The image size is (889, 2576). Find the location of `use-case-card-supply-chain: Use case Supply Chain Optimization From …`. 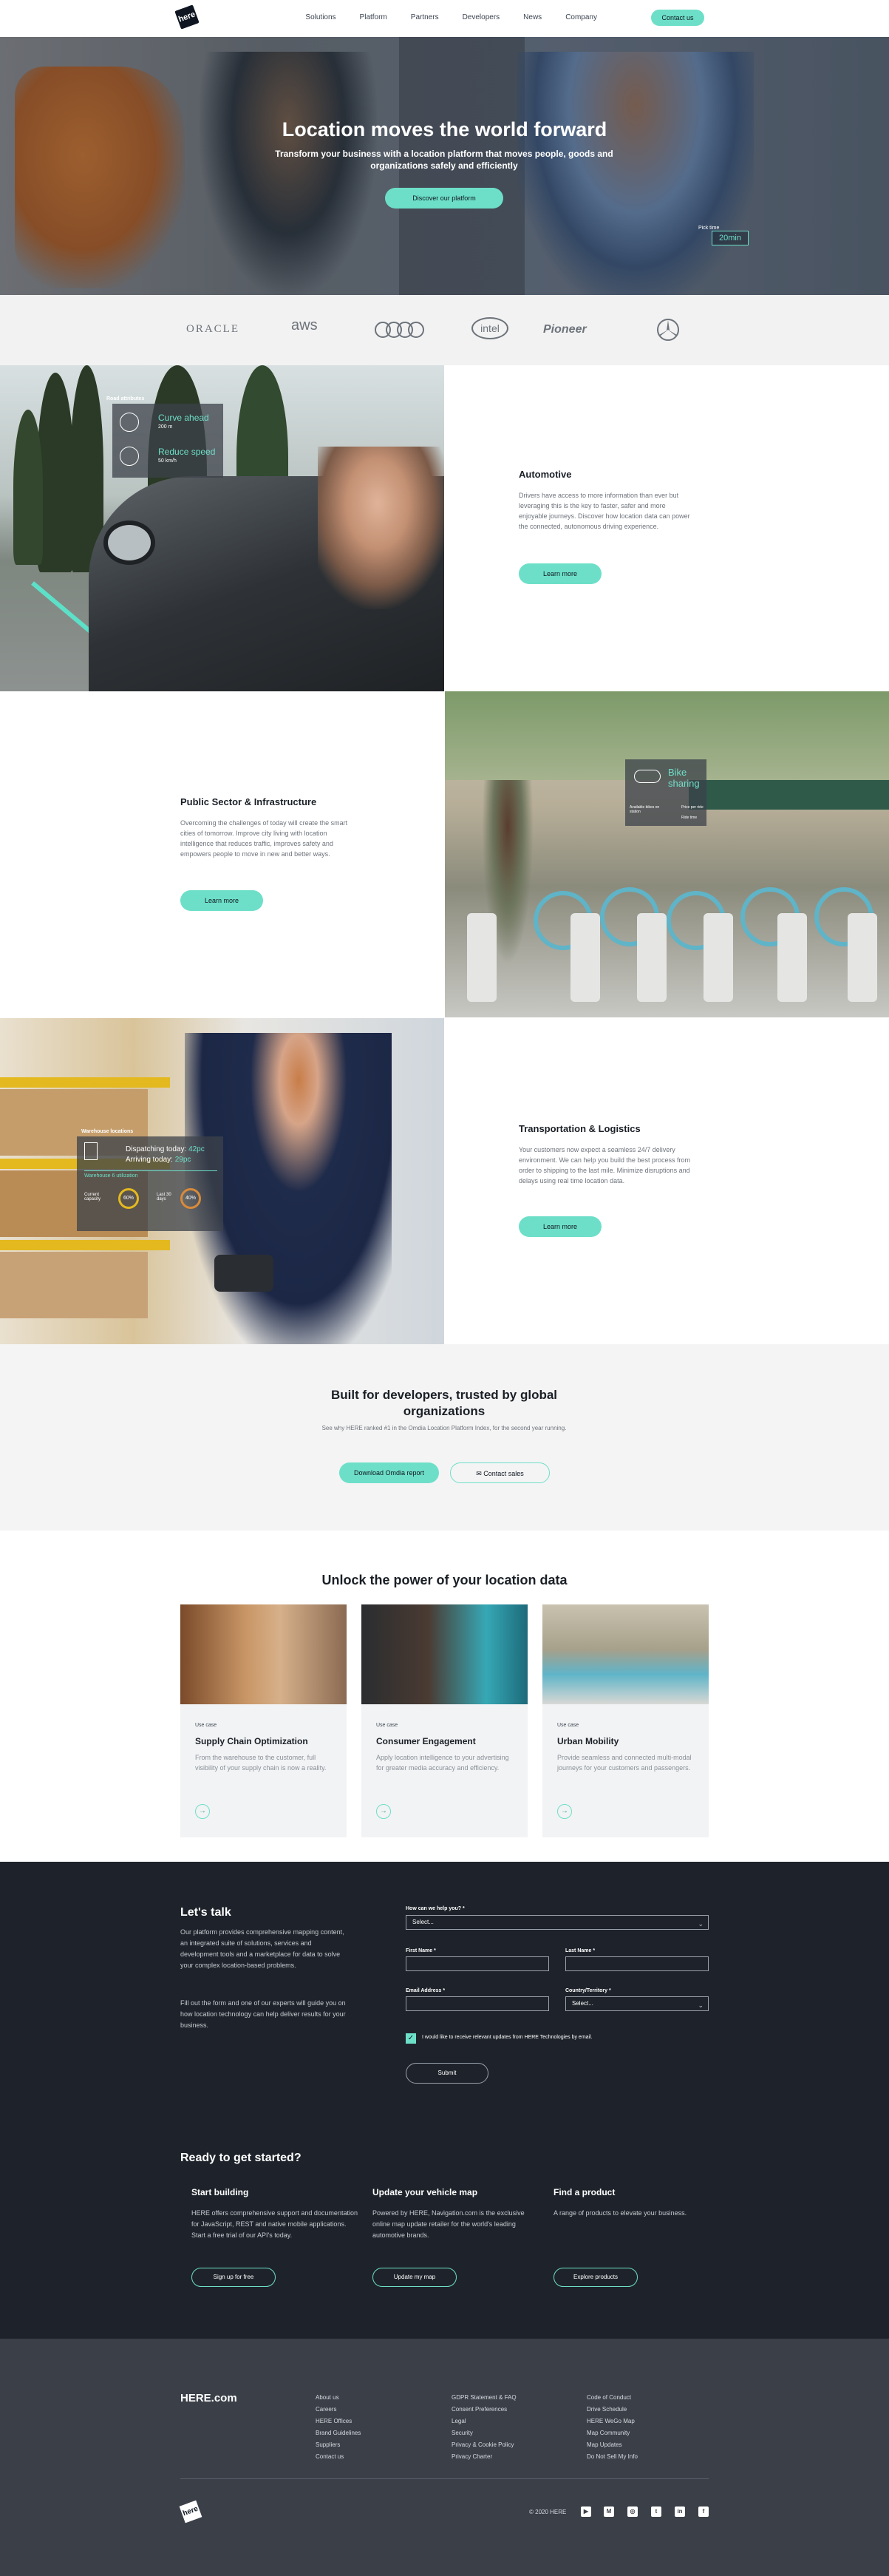

use-case-card-supply-chain: Use case Supply Chain Optimization From … is located at coordinates (264, 1720).